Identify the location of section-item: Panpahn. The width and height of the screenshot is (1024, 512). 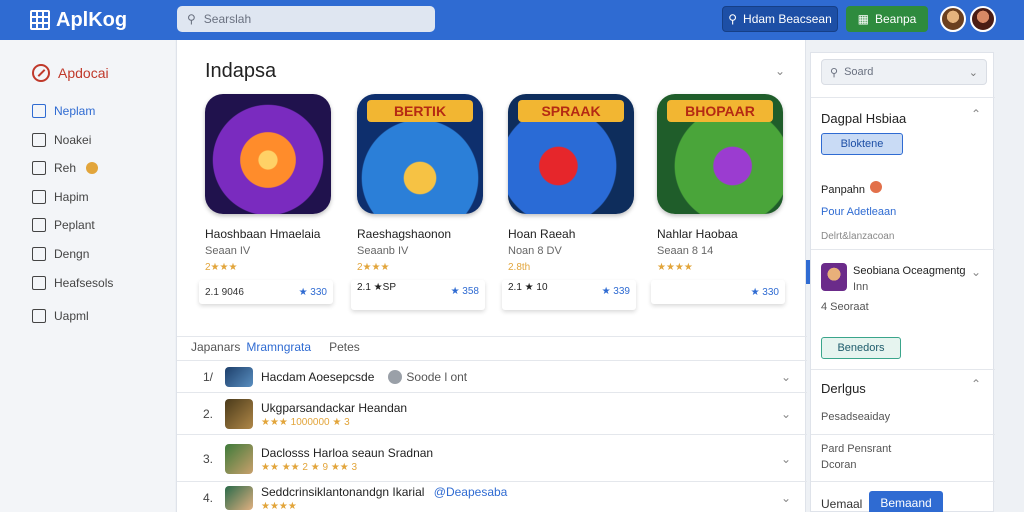
(852, 188).